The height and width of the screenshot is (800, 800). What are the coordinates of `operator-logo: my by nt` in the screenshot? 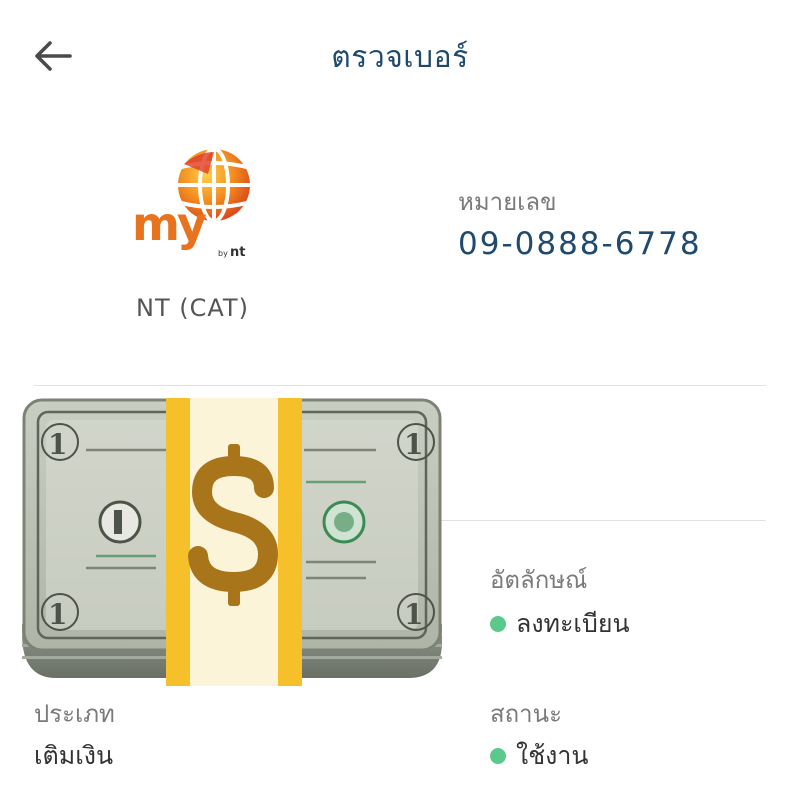 It's located at (193, 204).